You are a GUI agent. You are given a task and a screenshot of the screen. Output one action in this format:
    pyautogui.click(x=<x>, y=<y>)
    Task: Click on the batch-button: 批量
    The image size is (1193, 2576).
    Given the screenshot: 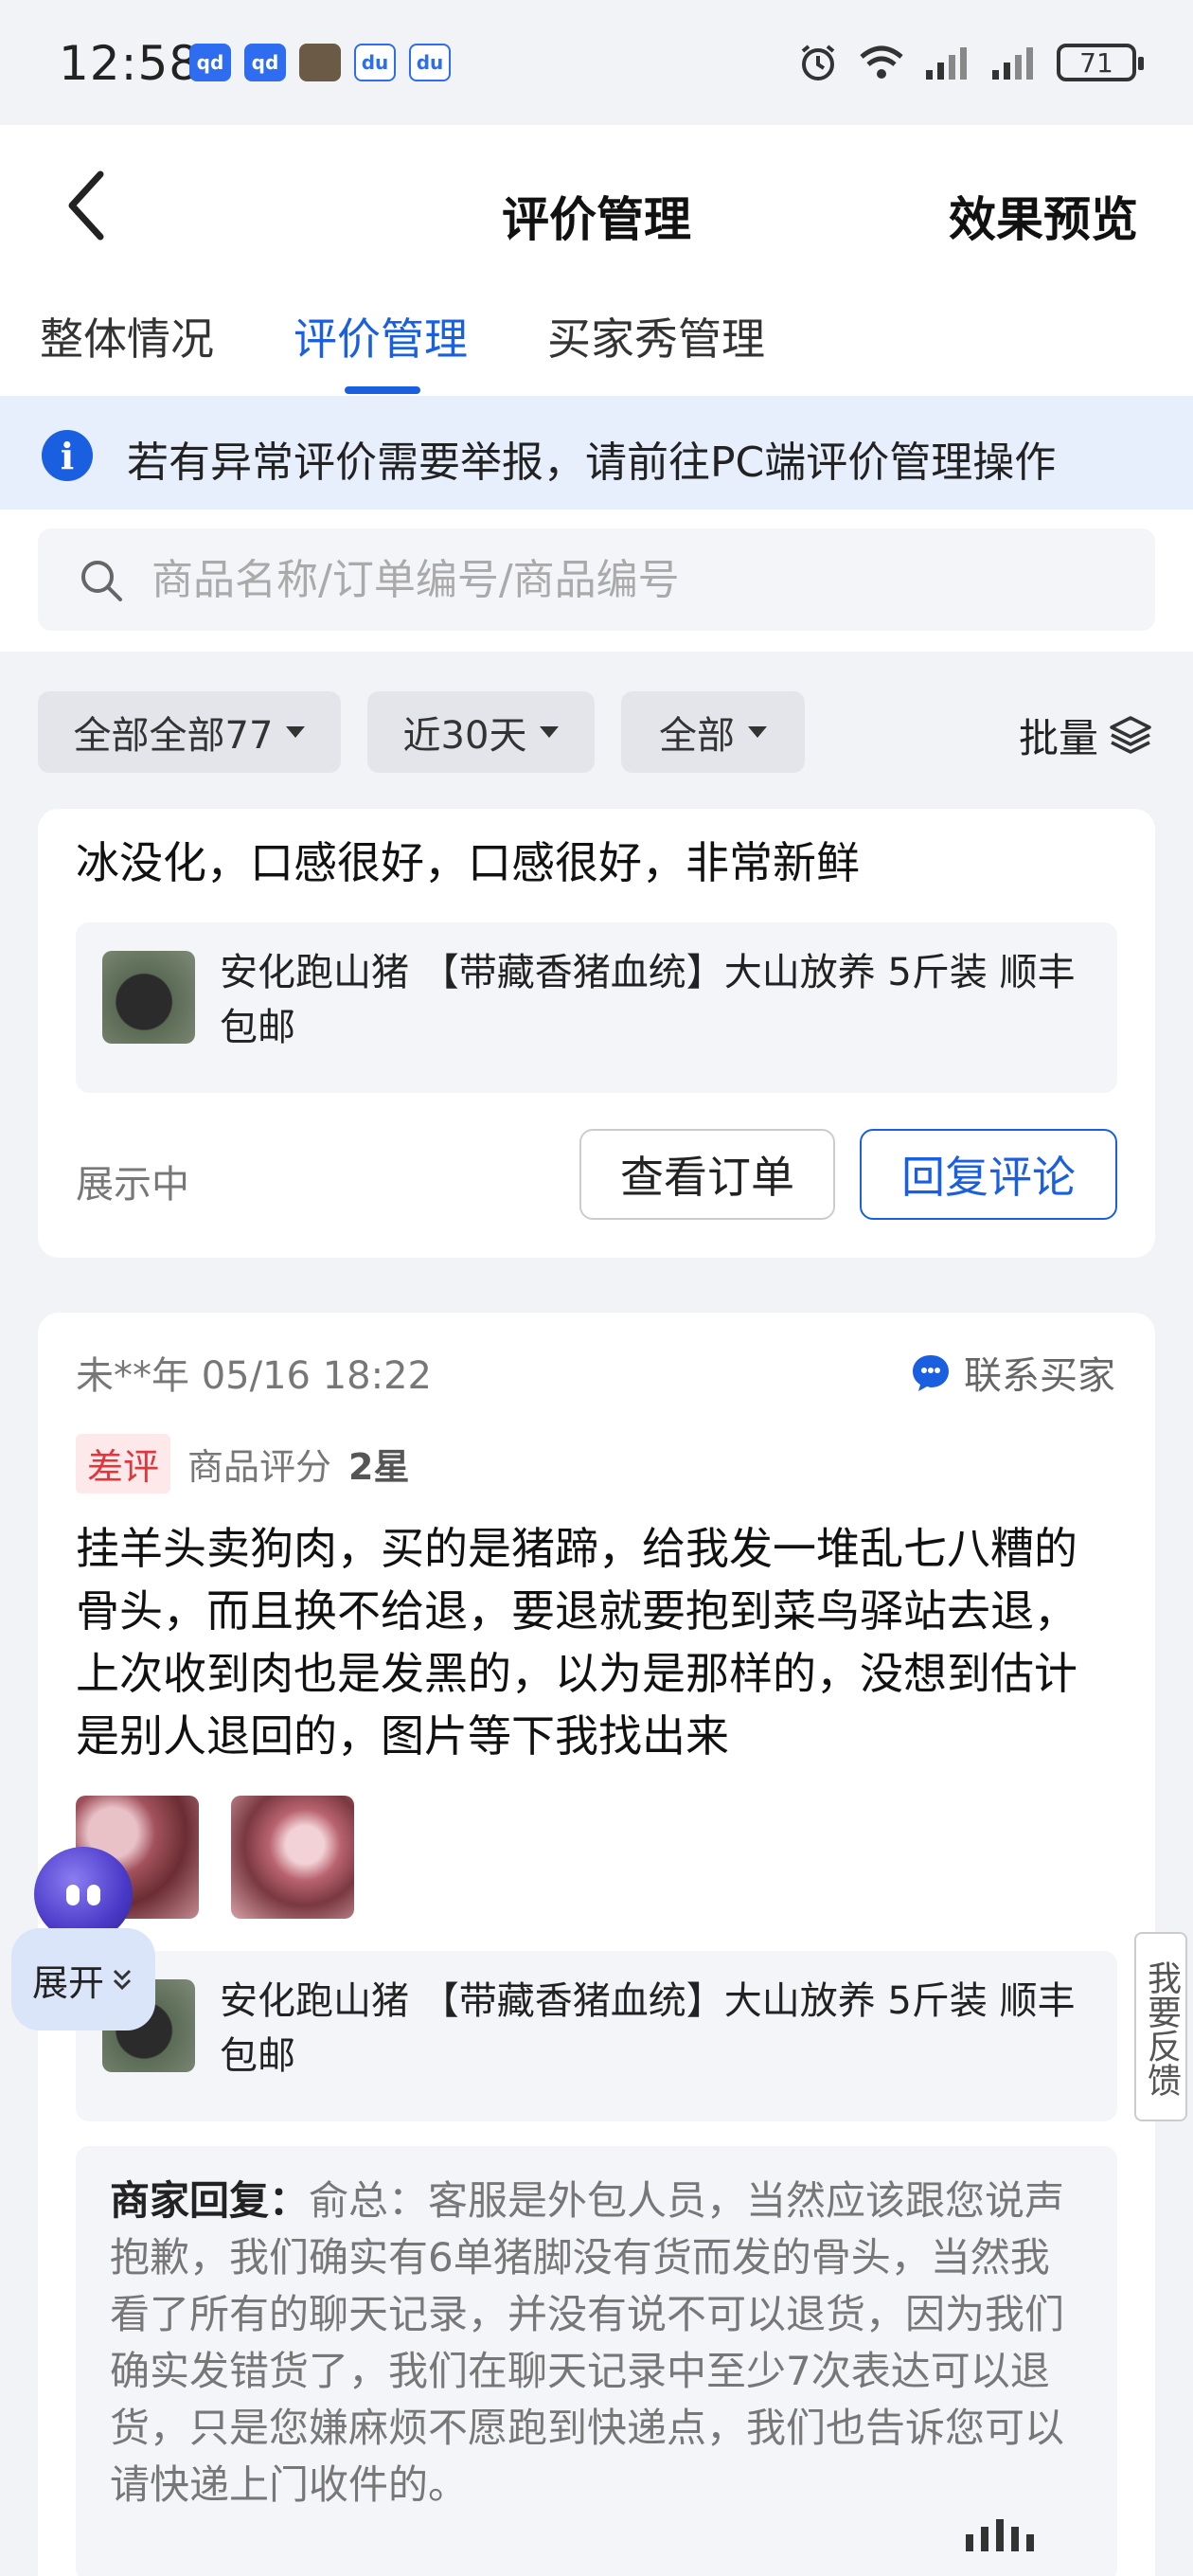 What is the action you would take?
    pyautogui.click(x=1086, y=735)
    